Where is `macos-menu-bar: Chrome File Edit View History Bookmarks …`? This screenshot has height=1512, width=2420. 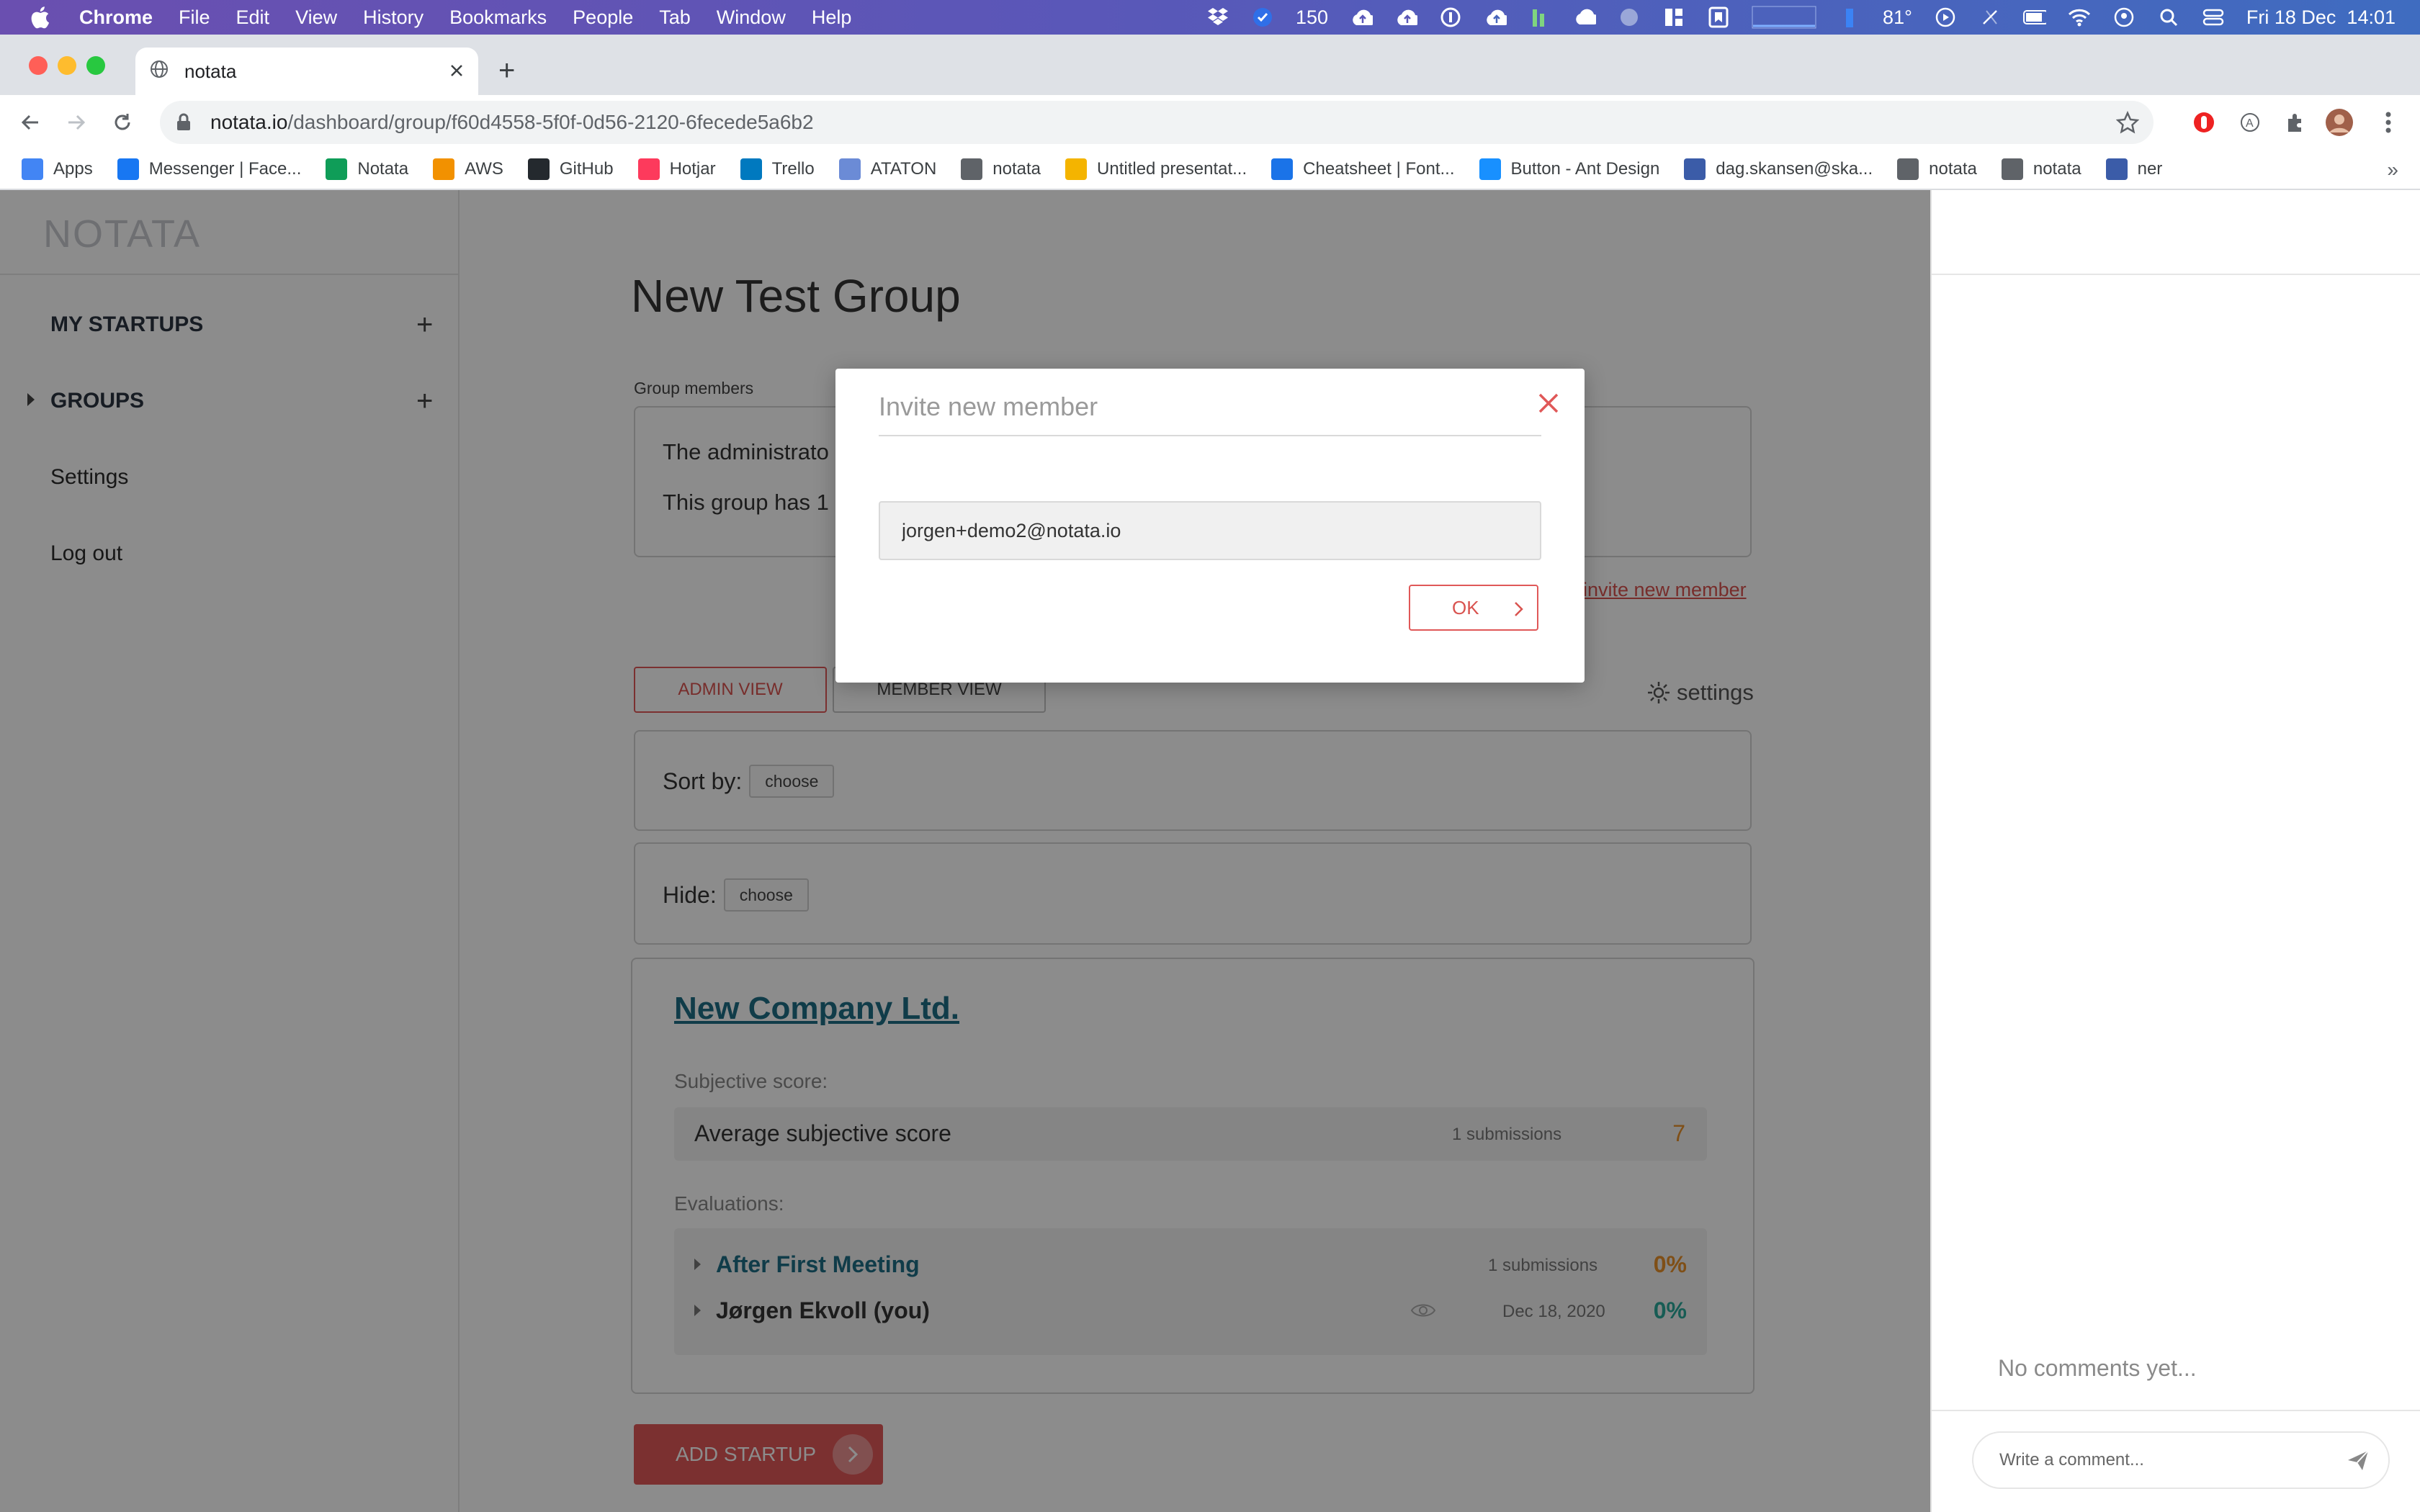 macos-menu-bar: Chrome File Edit View History Bookmarks … is located at coordinates (1210, 17).